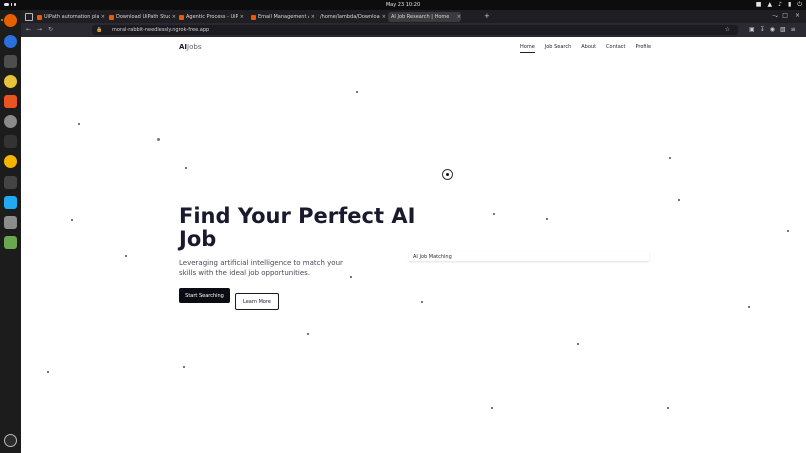 The image size is (806, 453). I want to click on ubuntu-icon, so click(10, 440).